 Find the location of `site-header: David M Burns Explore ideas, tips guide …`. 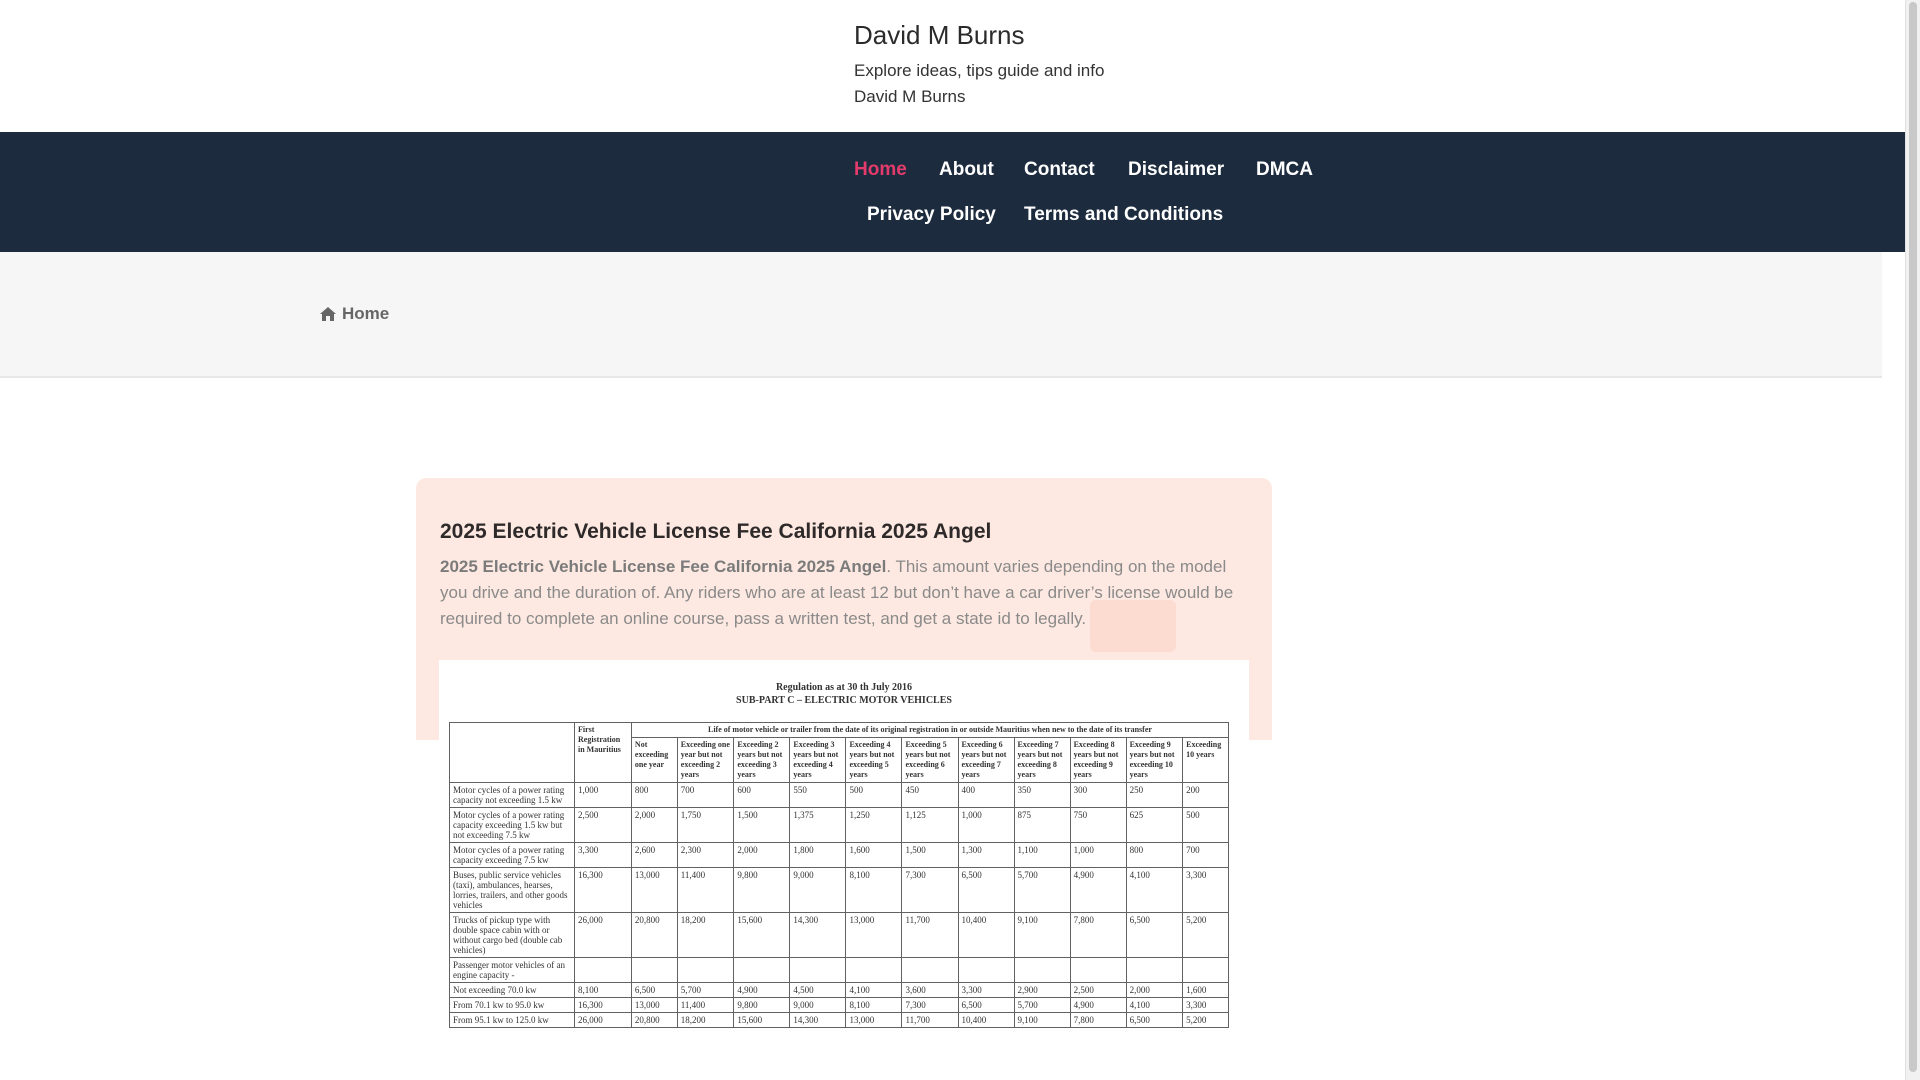

site-header: David M Burns Explore ideas, tips guide … is located at coordinates (952, 66).